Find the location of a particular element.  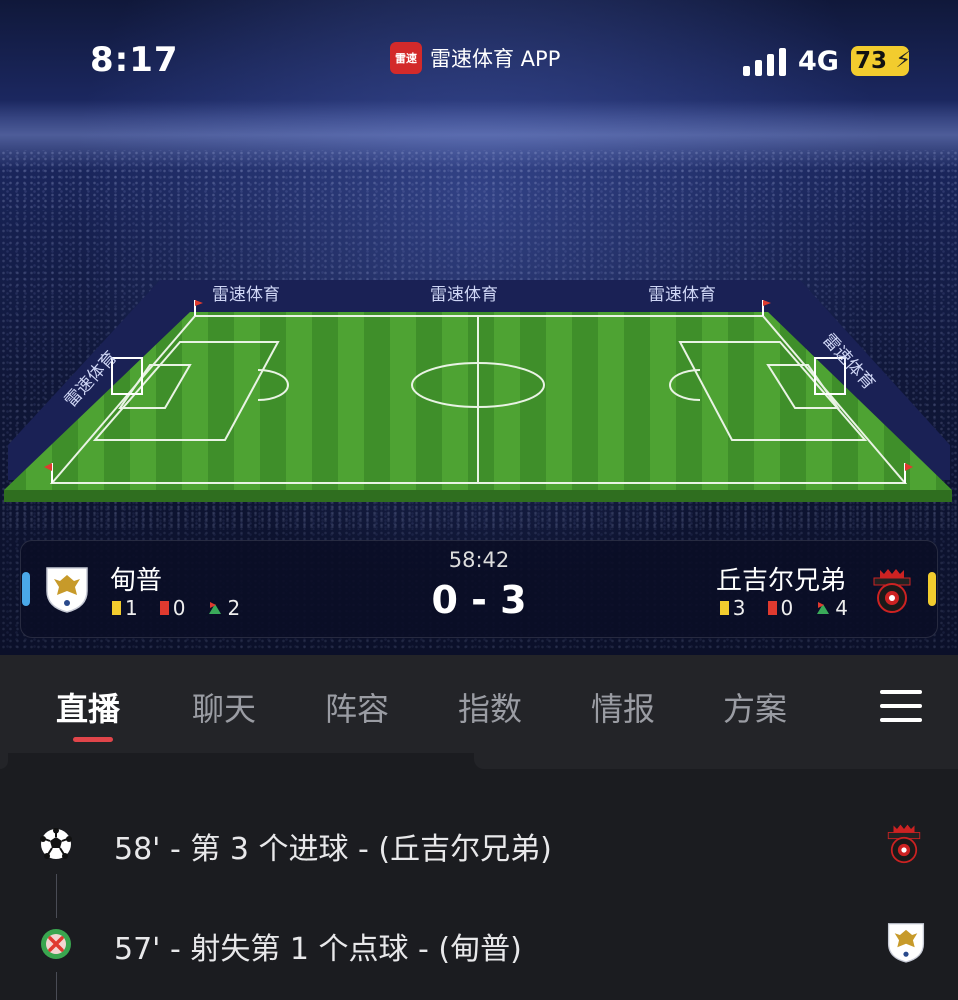

corner-flag-icon is located at coordinates (823, 608).